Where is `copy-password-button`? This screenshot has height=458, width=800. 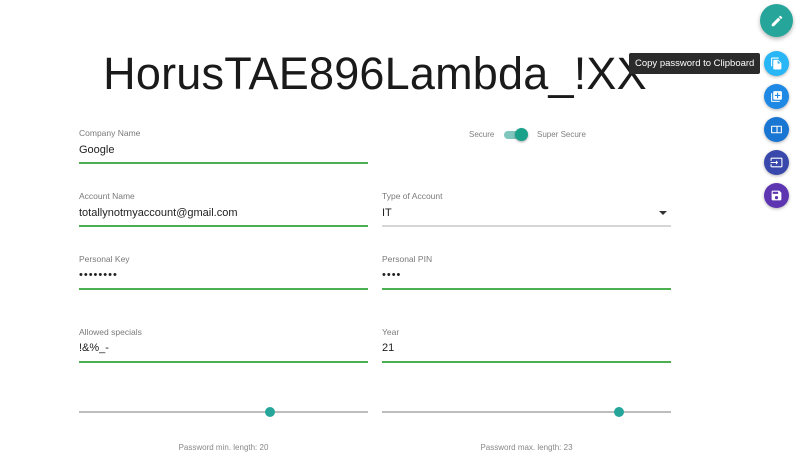 copy-password-button is located at coordinates (776, 63).